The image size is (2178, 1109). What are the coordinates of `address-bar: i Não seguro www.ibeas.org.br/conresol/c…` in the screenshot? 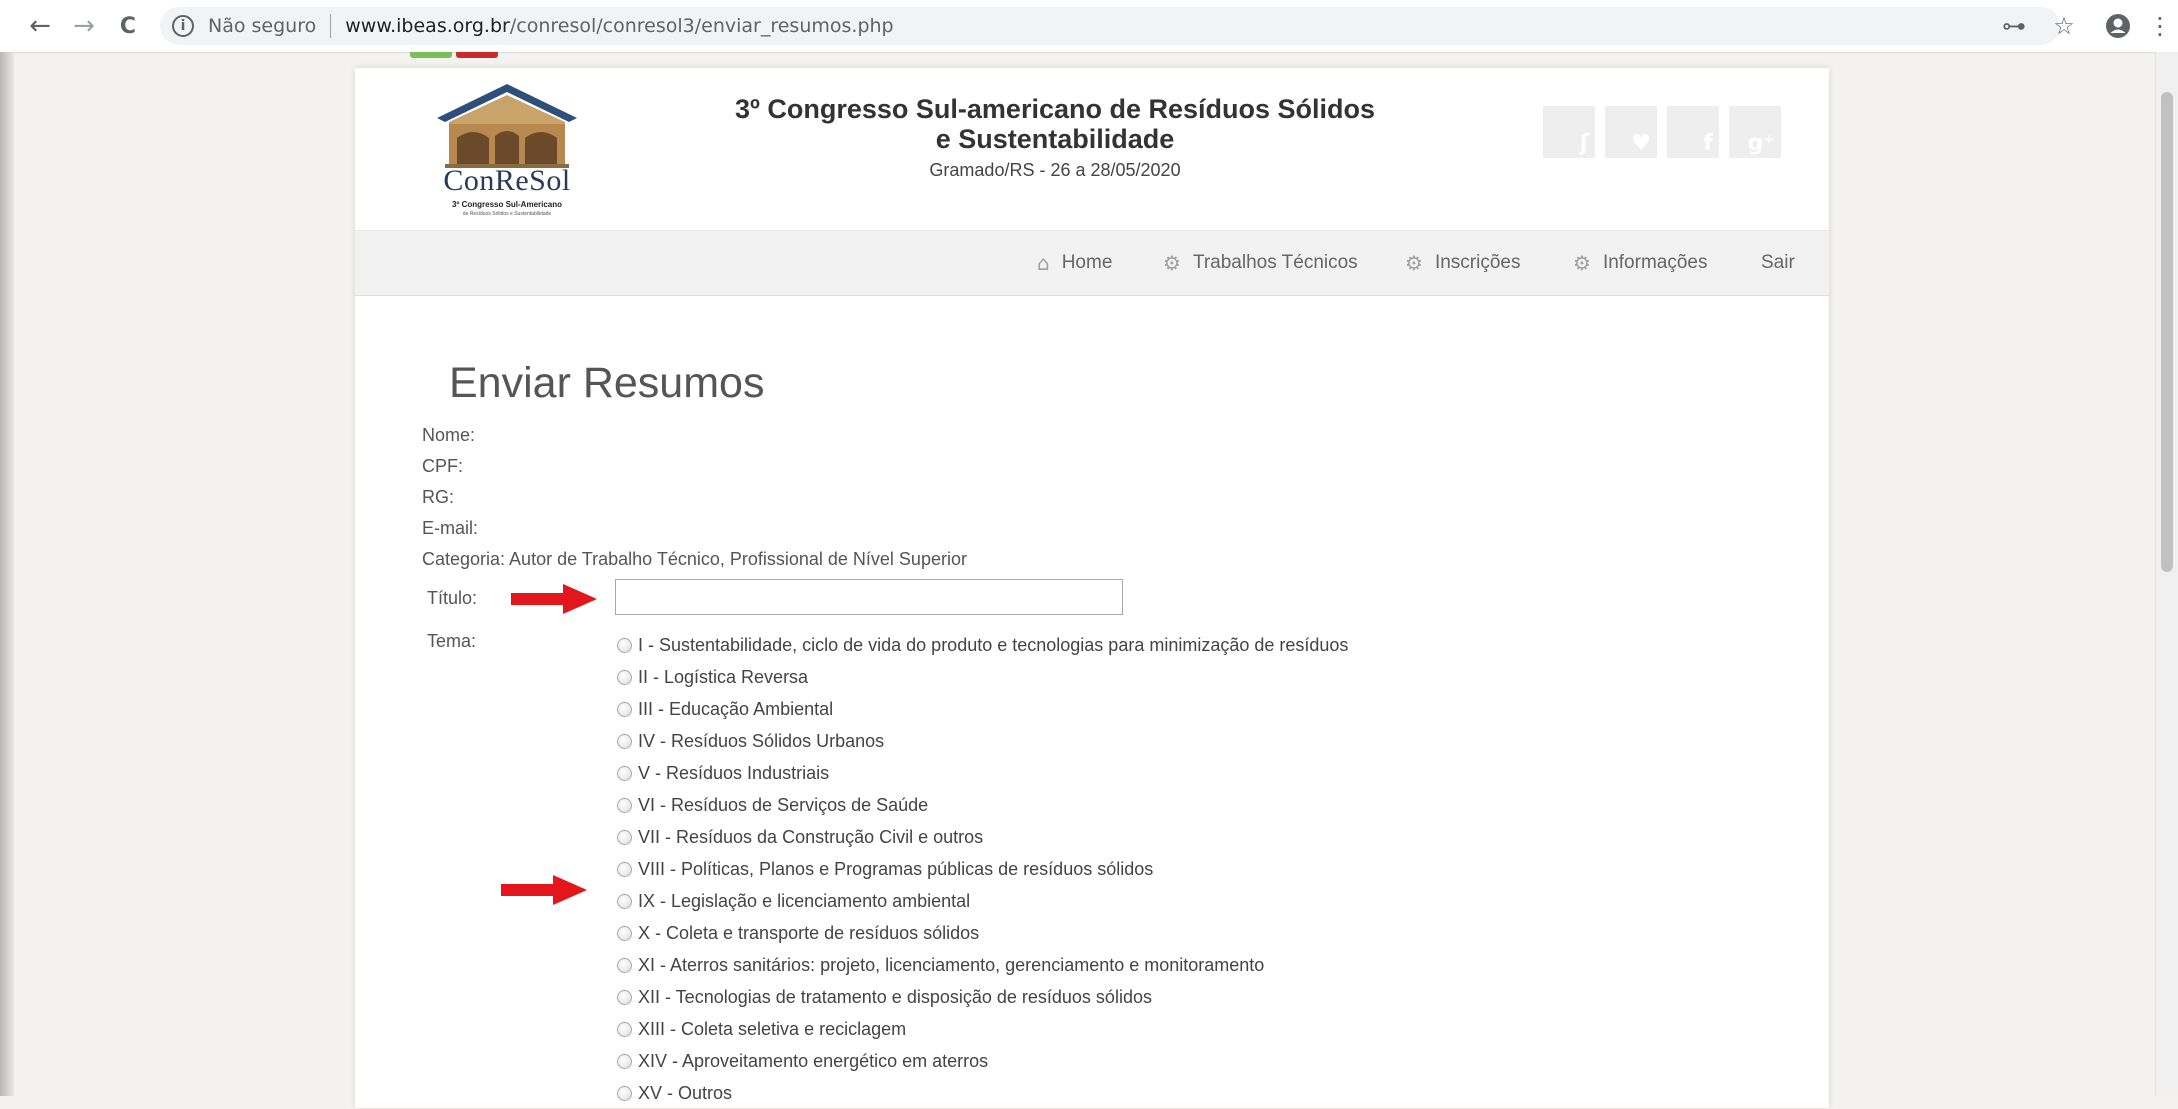 It's located at (1110, 26).